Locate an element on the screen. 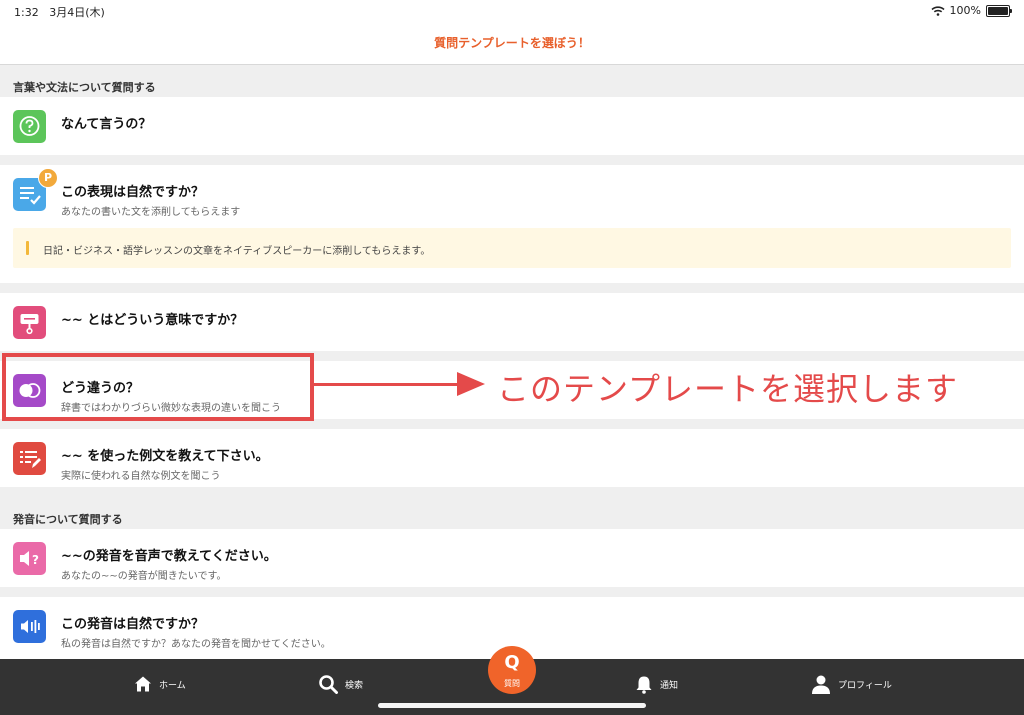  question-button: Q 質問 is located at coordinates (512, 670).